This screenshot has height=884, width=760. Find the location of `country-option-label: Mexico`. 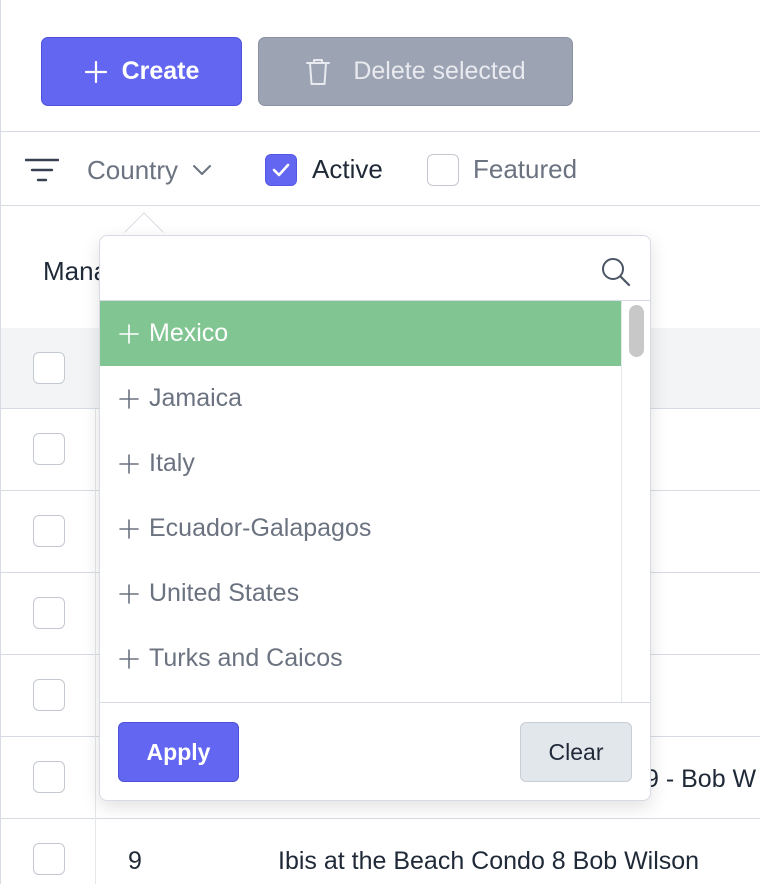

country-option-label: Mexico is located at coordinates (189, 333).